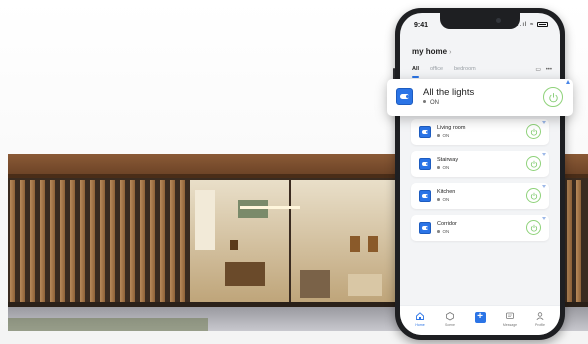 Image resolution: width=588 pixels, height=344 pixels. Describe the element at coordinates (480, 164) in the screenshot. I see `device-card-stairway: Stairway ON` at that location.